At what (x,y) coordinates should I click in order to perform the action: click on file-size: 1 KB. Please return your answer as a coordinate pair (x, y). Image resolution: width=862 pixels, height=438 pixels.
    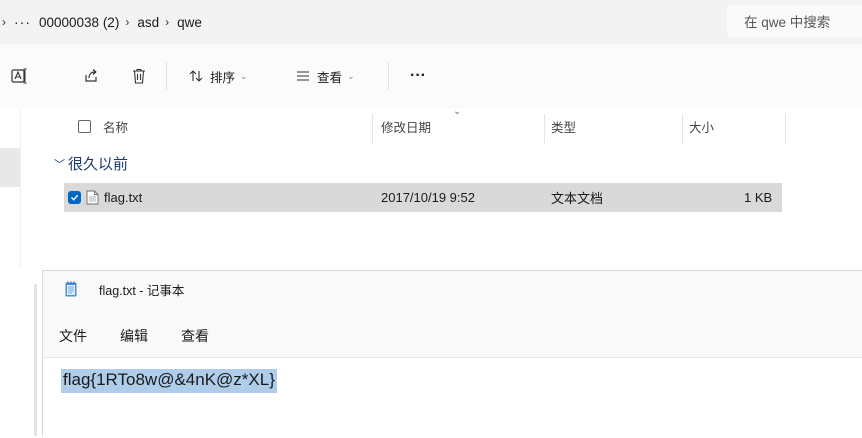
    Looking at the image, I should click on (758, 197).